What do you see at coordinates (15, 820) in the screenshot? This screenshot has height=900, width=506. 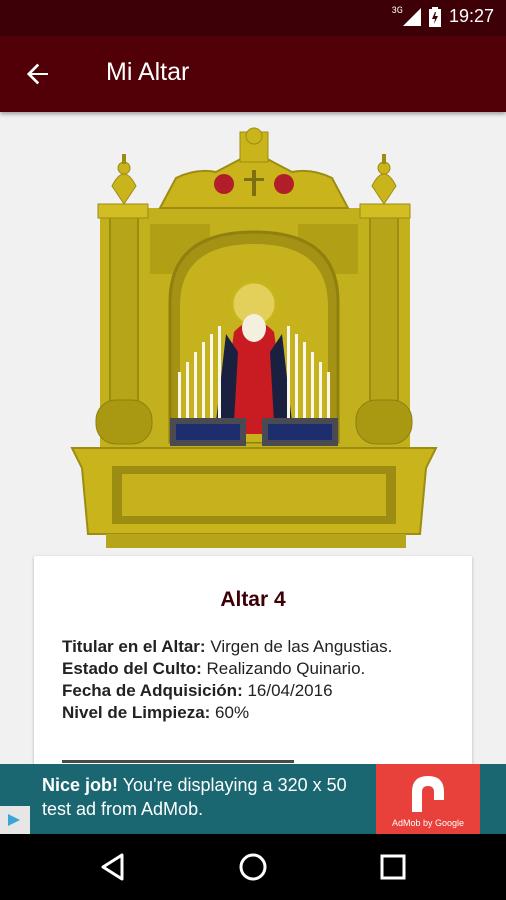 I see `ad-choices-icon` at bounding box center [15, 820].